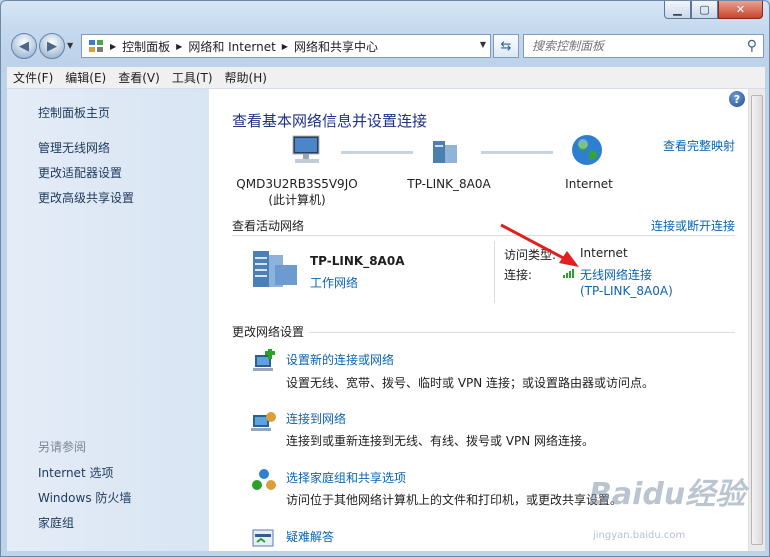 Image resolution: width=770 pixels, height=557 pixels. Describe the element at coordinates (604, 253) in the screenshot. I see `access-type-value: Internet` at that location.